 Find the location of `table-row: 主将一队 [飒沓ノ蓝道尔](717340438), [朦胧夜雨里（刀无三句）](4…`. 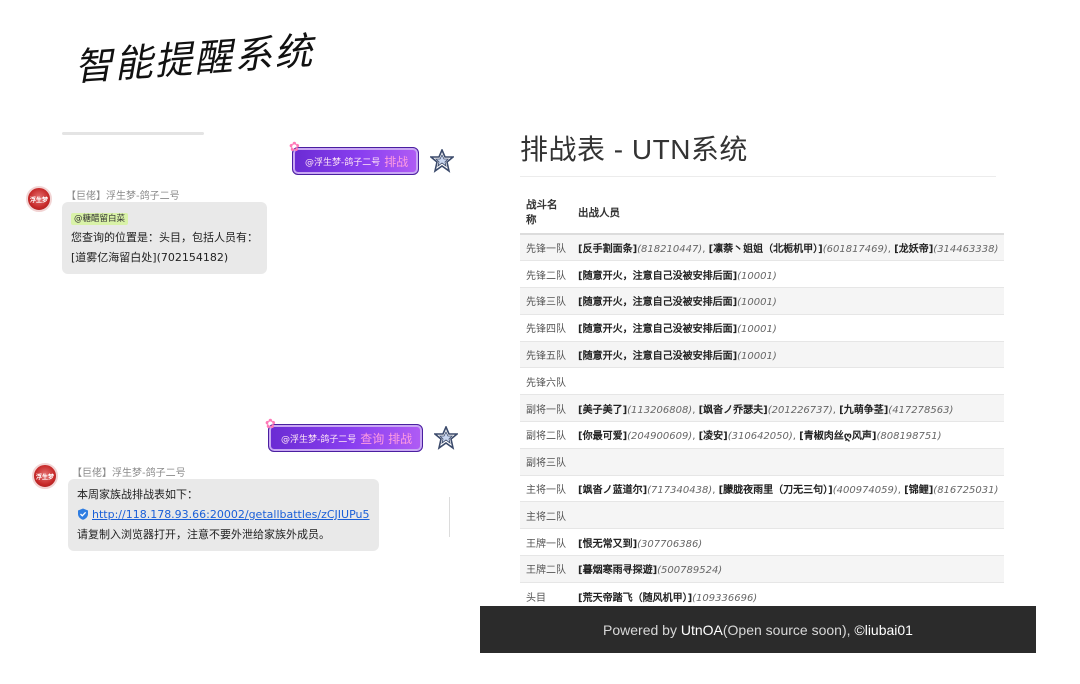

table-row: 主将一队 [飒沓ノ蓝道尔](717340438), [朦胧夜雨里（刀无三句）](4… is located at coordinates (762, 488).